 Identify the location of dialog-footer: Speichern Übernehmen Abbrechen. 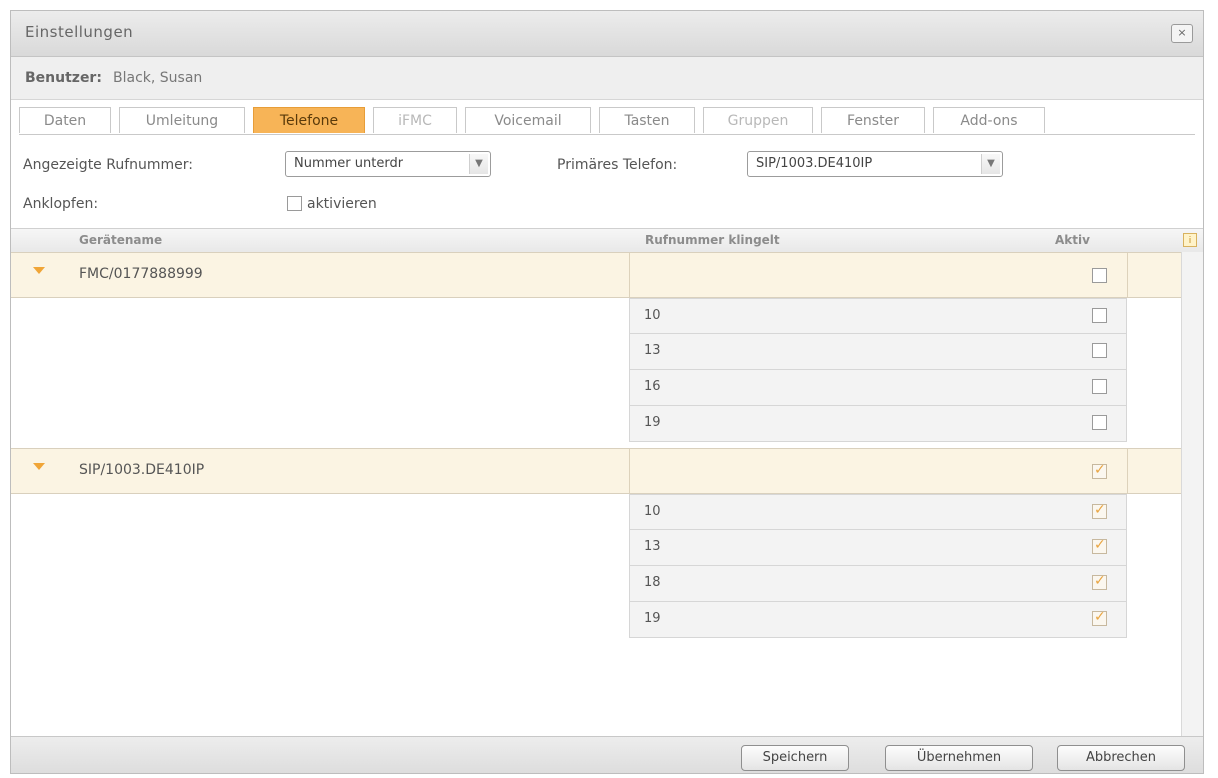
(607, 754).